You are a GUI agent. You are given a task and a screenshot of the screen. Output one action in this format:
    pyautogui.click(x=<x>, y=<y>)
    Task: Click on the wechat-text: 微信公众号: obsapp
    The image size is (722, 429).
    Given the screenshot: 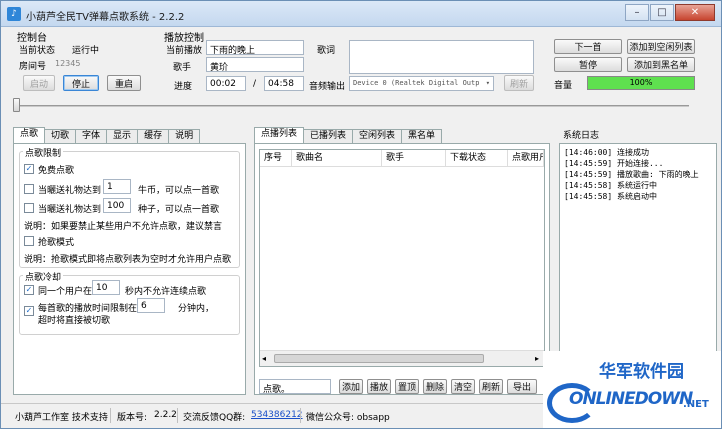 What is the action you would take?
    pyautogui.click(x=348, y=418)
    